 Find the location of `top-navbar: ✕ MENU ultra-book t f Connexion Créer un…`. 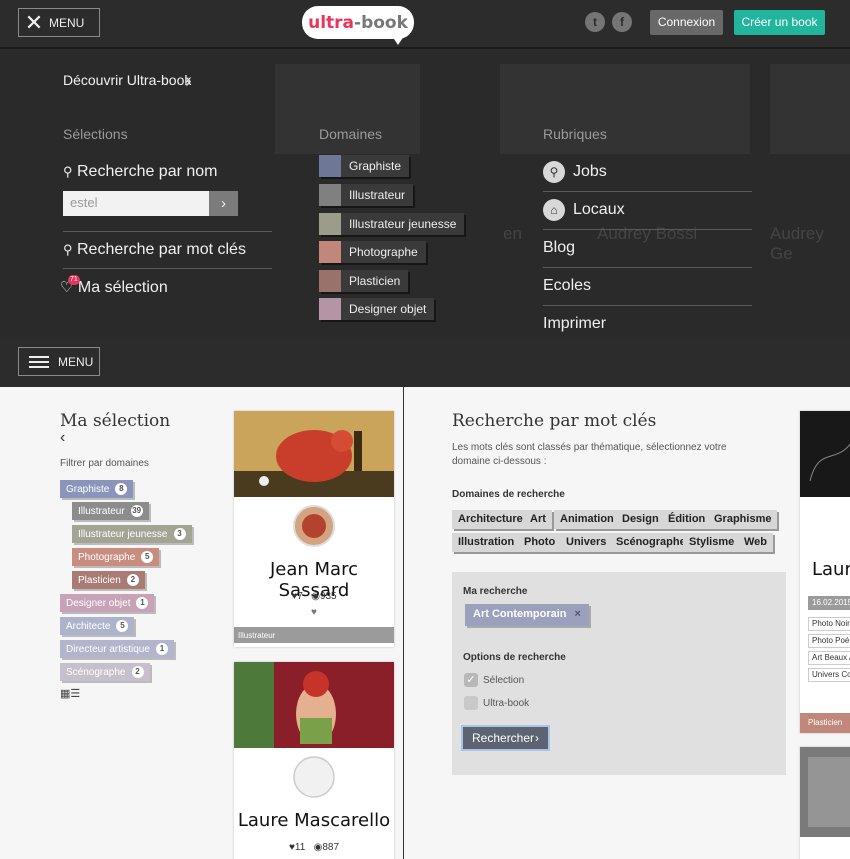

top-navbar: ✕ MENU ultra-book t f Connexion Créer un… is located at coordinates (425, 24).